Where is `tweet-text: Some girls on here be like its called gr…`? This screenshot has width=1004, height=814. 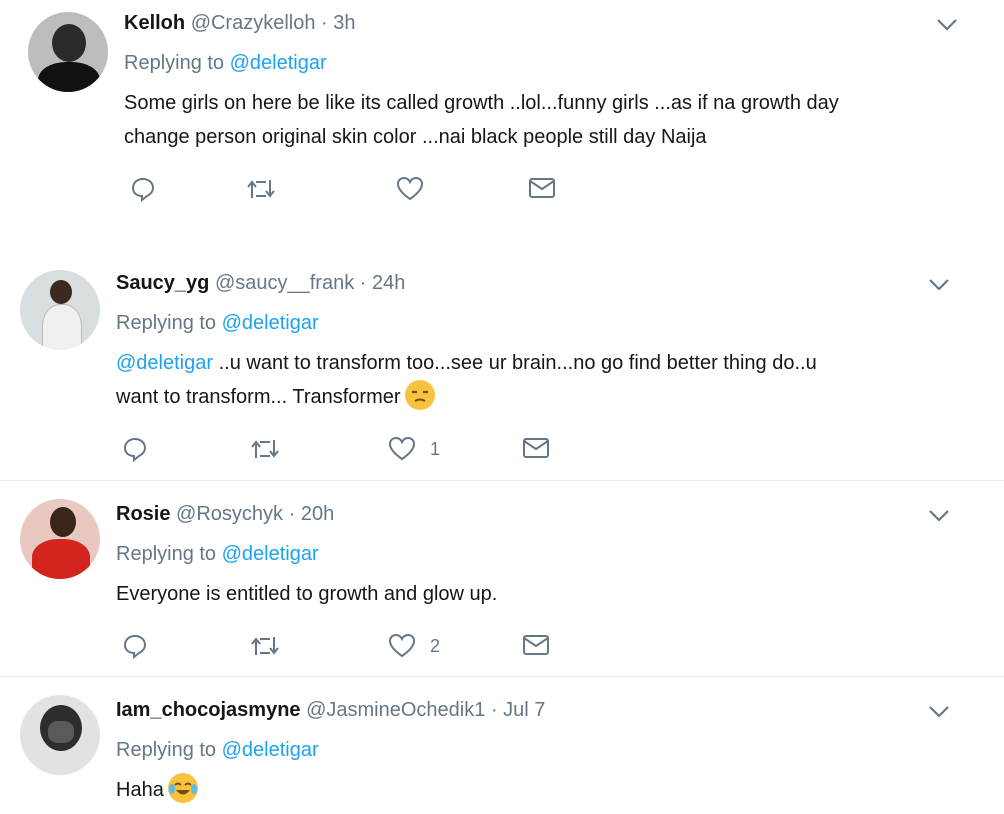 tweet-text: Some girls on here be like its called gr… is located at coordinates (554, 120).